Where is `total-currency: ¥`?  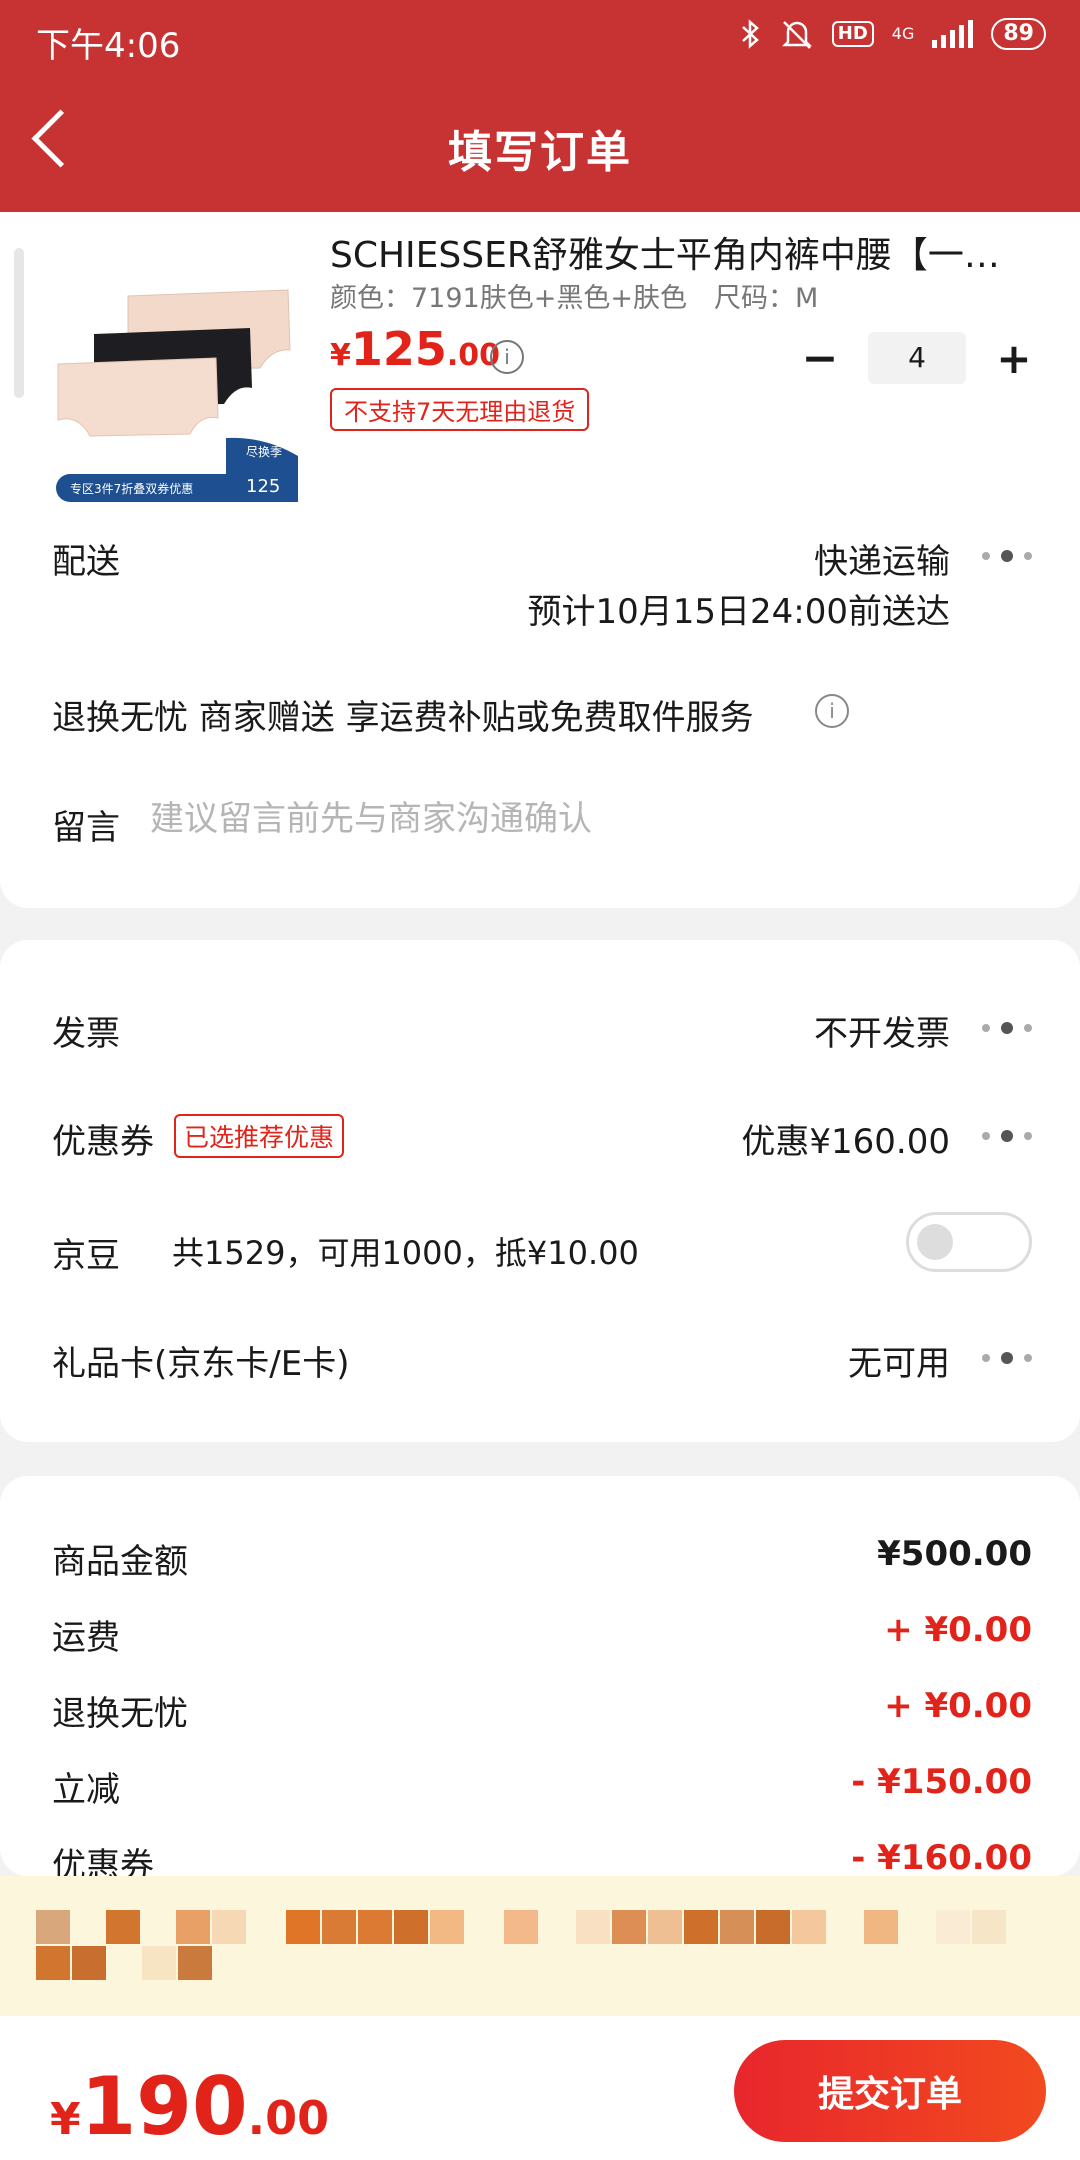
total-currency: ¥ is located at coordinates (65, 2119).